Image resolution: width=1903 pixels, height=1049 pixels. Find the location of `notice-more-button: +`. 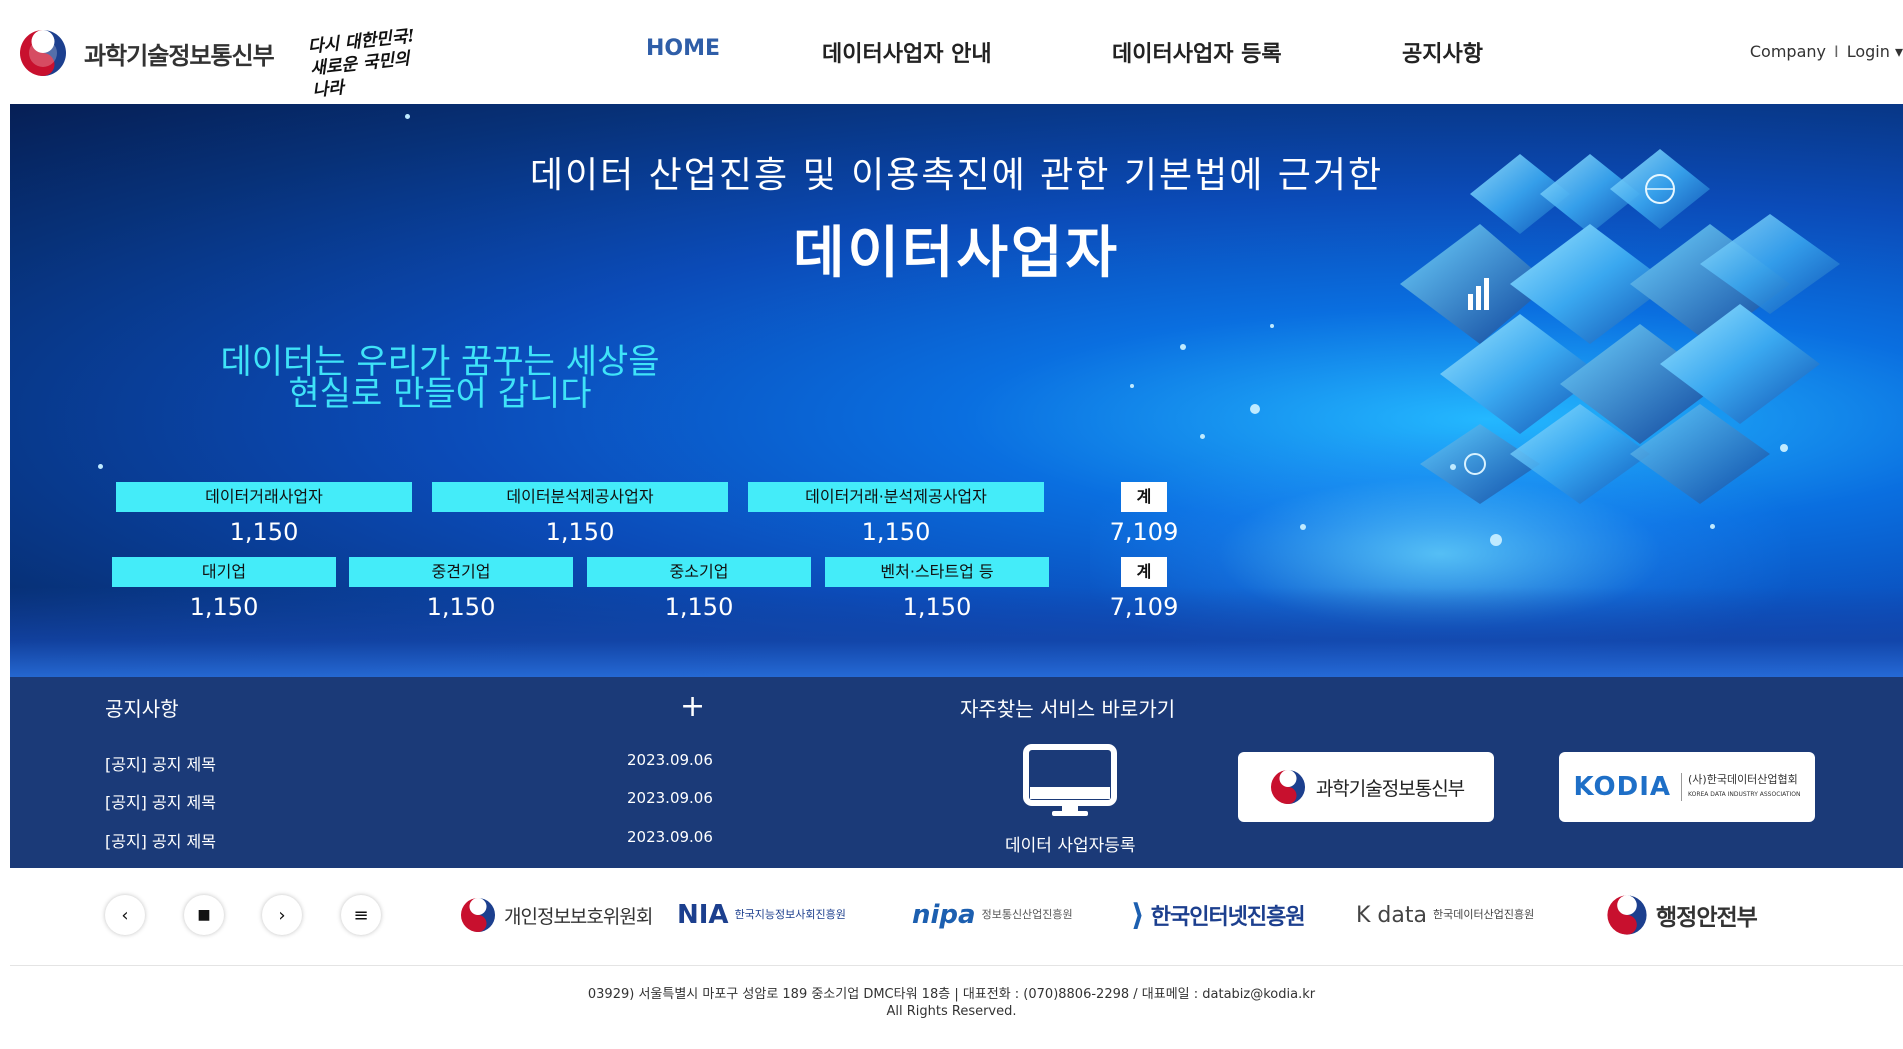

notice-more-button: + is located at coordinates (692, 706).